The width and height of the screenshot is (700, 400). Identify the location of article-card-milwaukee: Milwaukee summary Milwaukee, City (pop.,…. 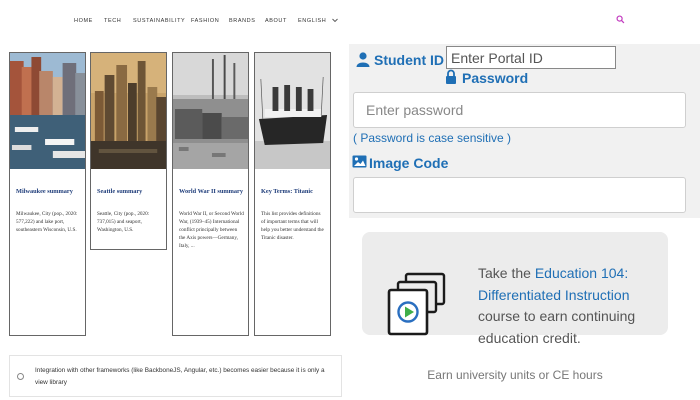
(47, 194).